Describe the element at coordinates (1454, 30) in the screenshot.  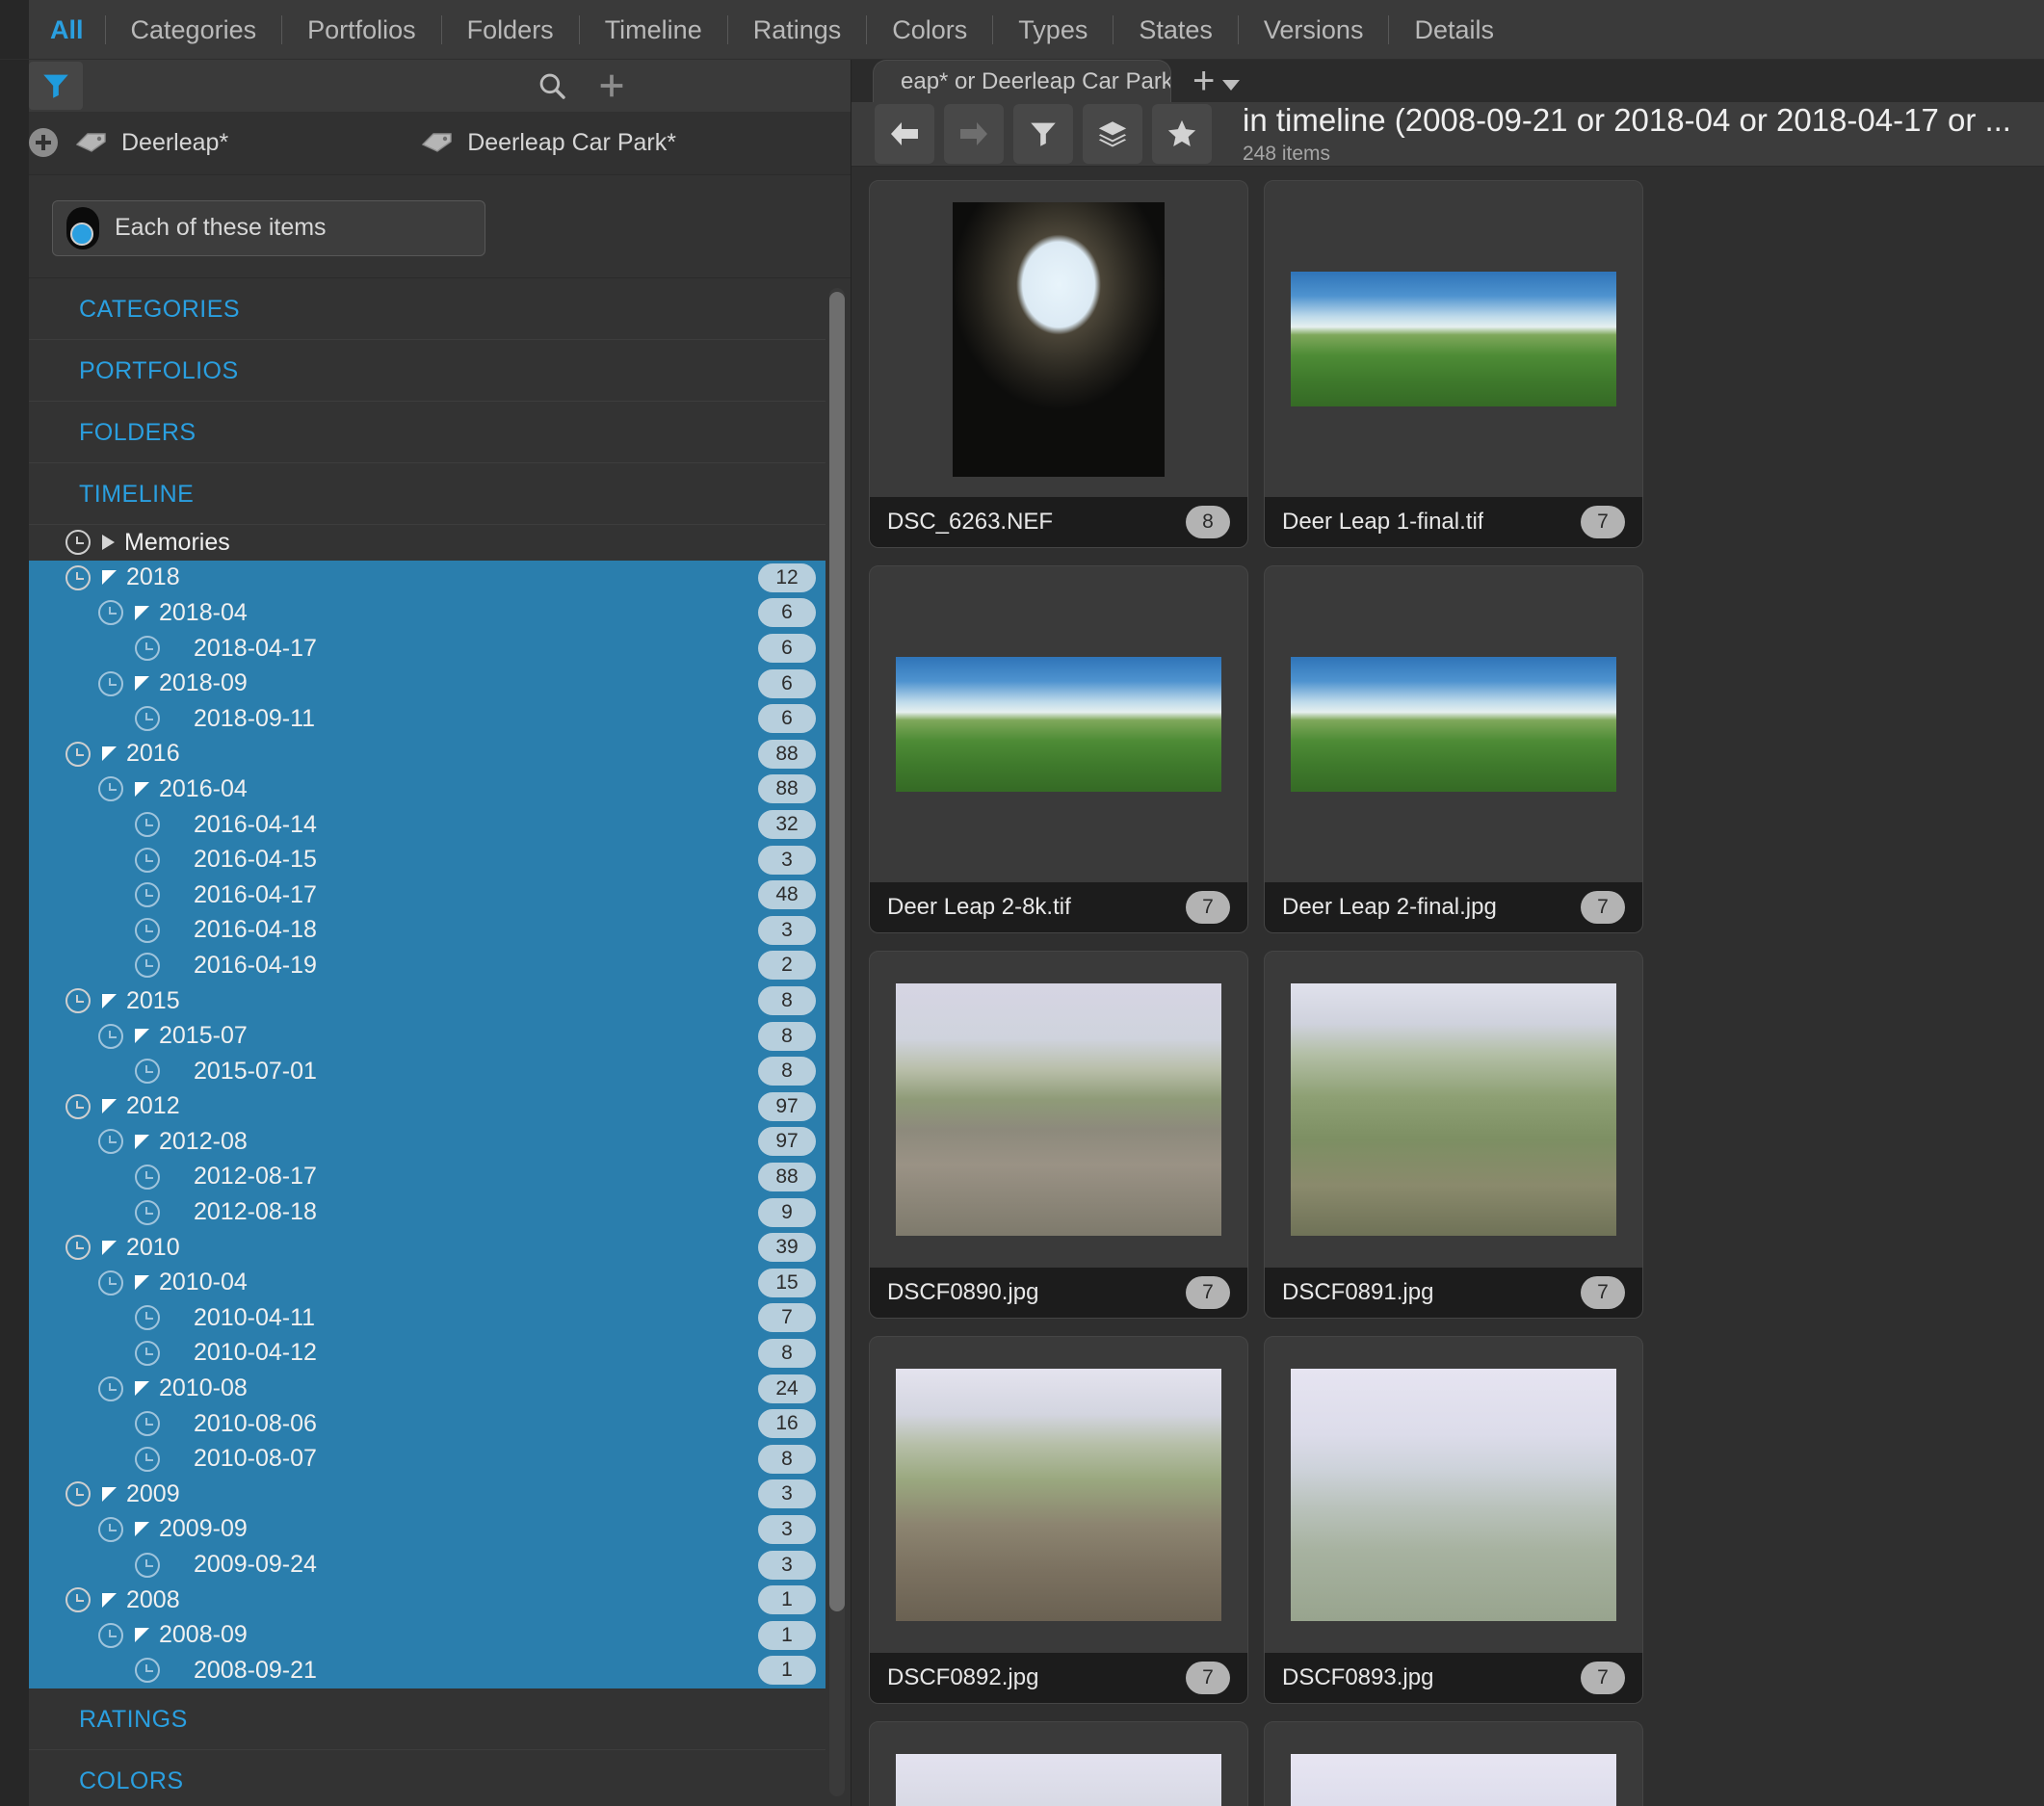
I see `category-tab-details: Details` at that location.